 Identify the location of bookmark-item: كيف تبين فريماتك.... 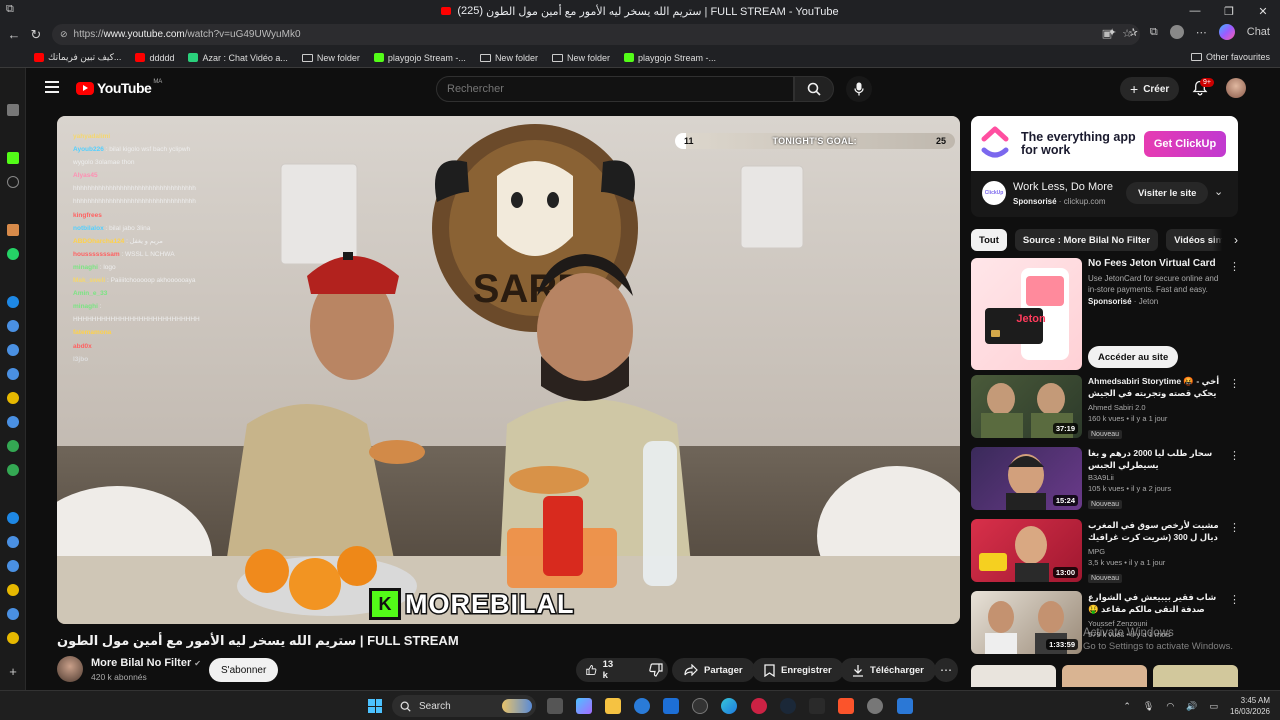
(77, 57).